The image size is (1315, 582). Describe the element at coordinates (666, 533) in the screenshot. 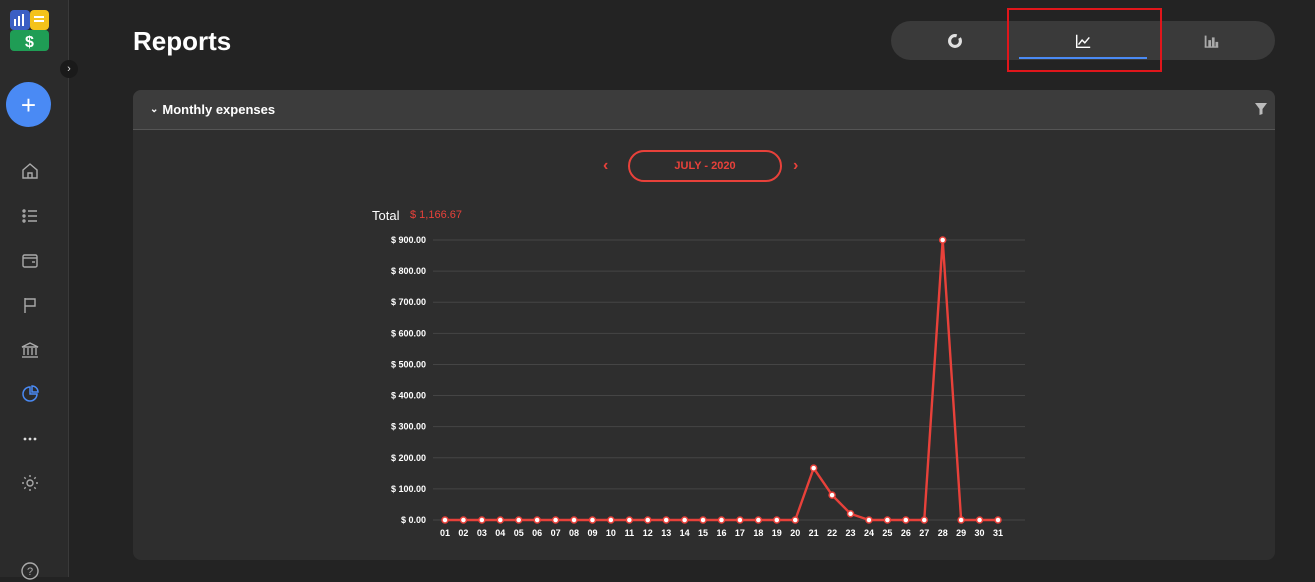

I see `x-tick-label: 13` at that location.